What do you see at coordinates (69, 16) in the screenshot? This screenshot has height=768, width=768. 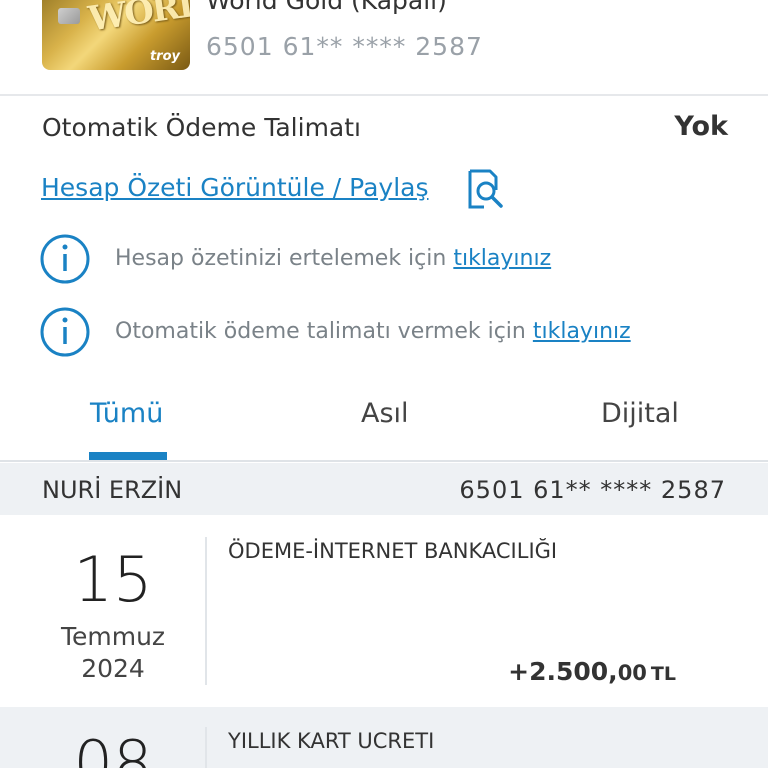 I see `card-chip` at bounding box center [69, 16].